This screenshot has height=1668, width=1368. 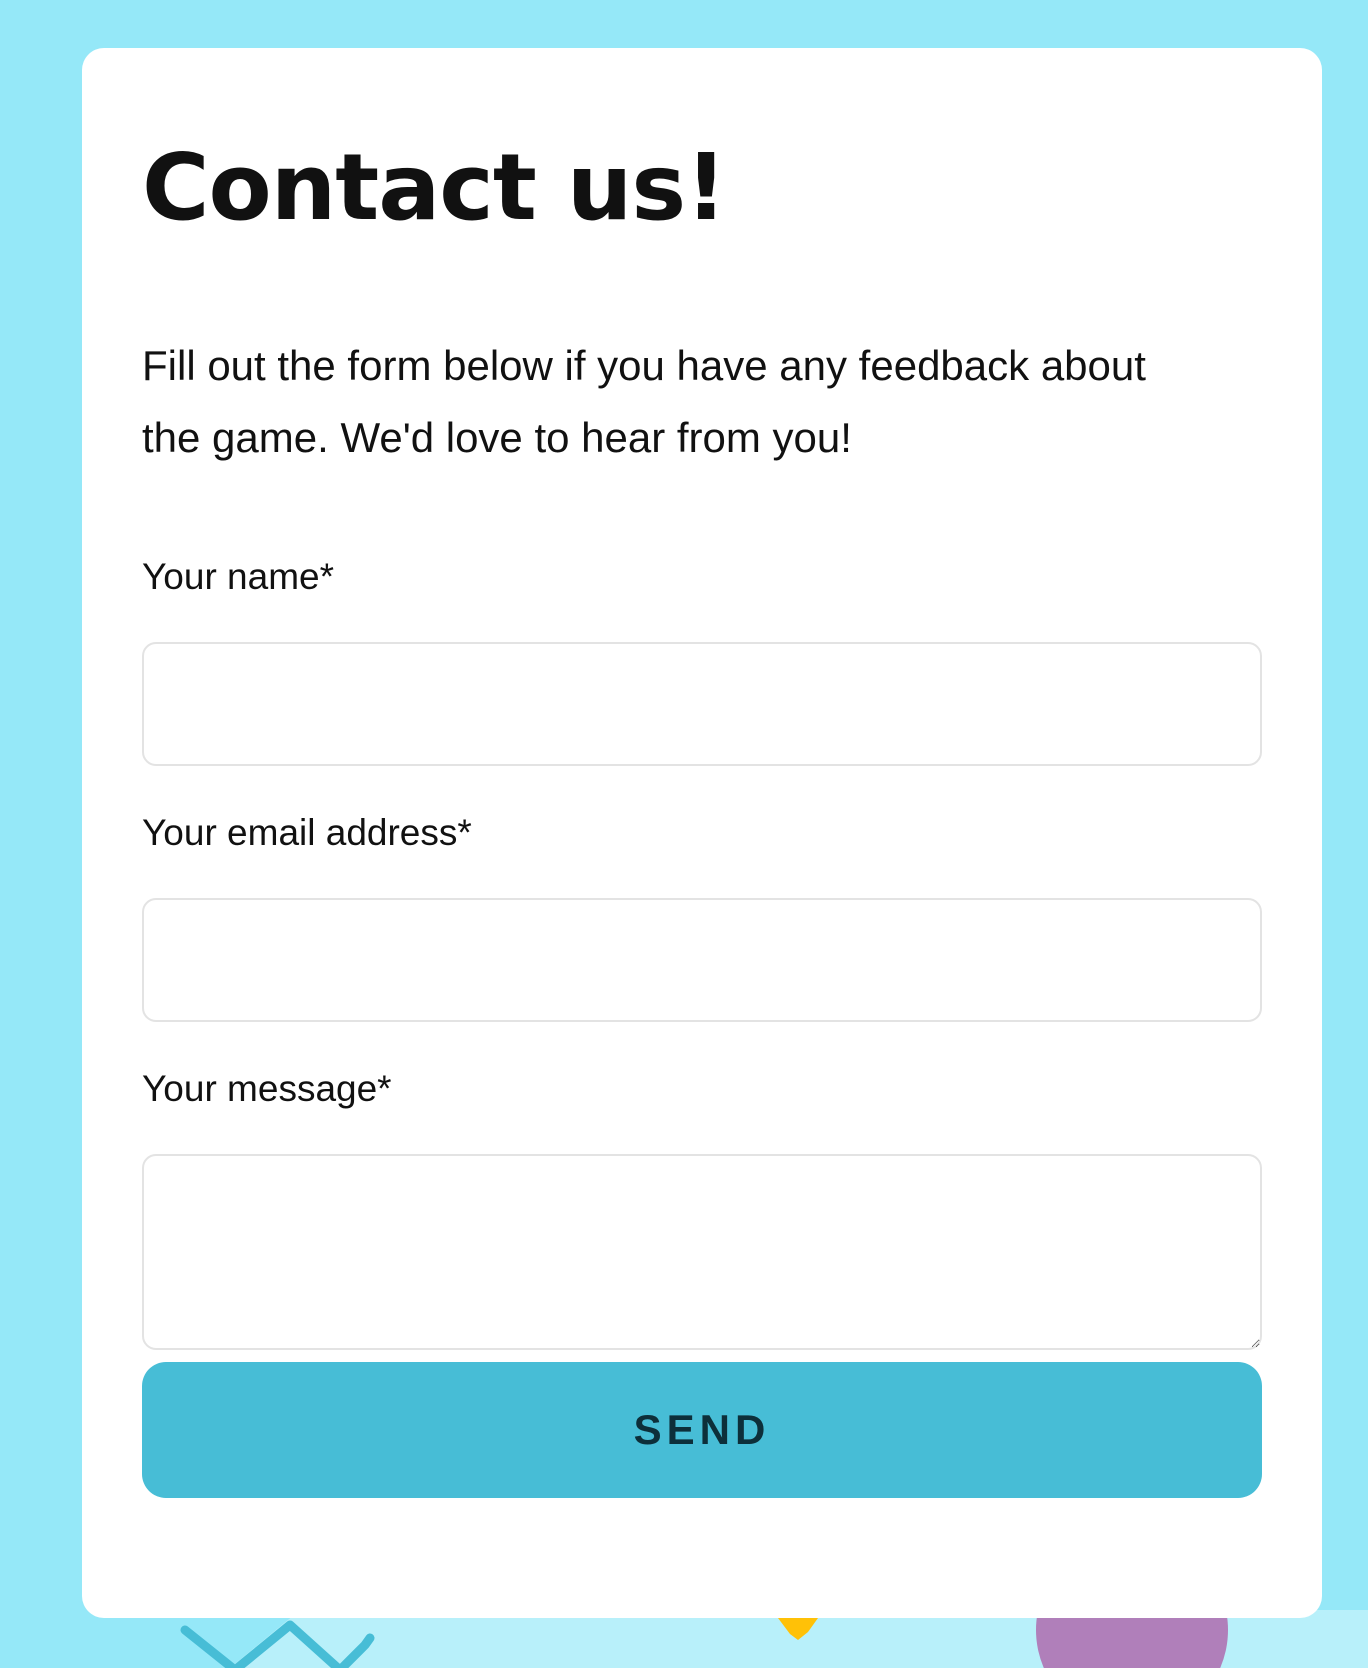 What do you see at coordinates (702, 1252) in the screenshot?
I see `message-textarea` at bounding box center [702, 1252].